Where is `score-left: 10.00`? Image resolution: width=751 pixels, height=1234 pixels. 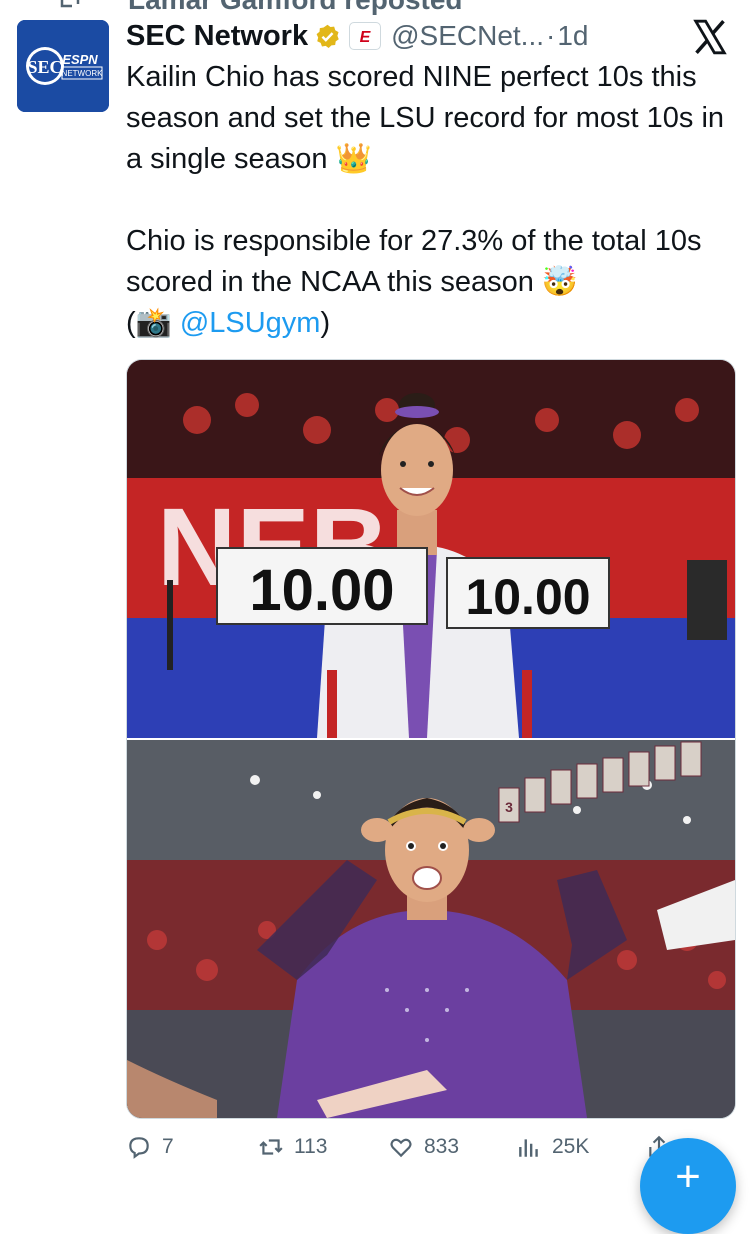
score-left: 10.00 is located at coordinates (321, 590).